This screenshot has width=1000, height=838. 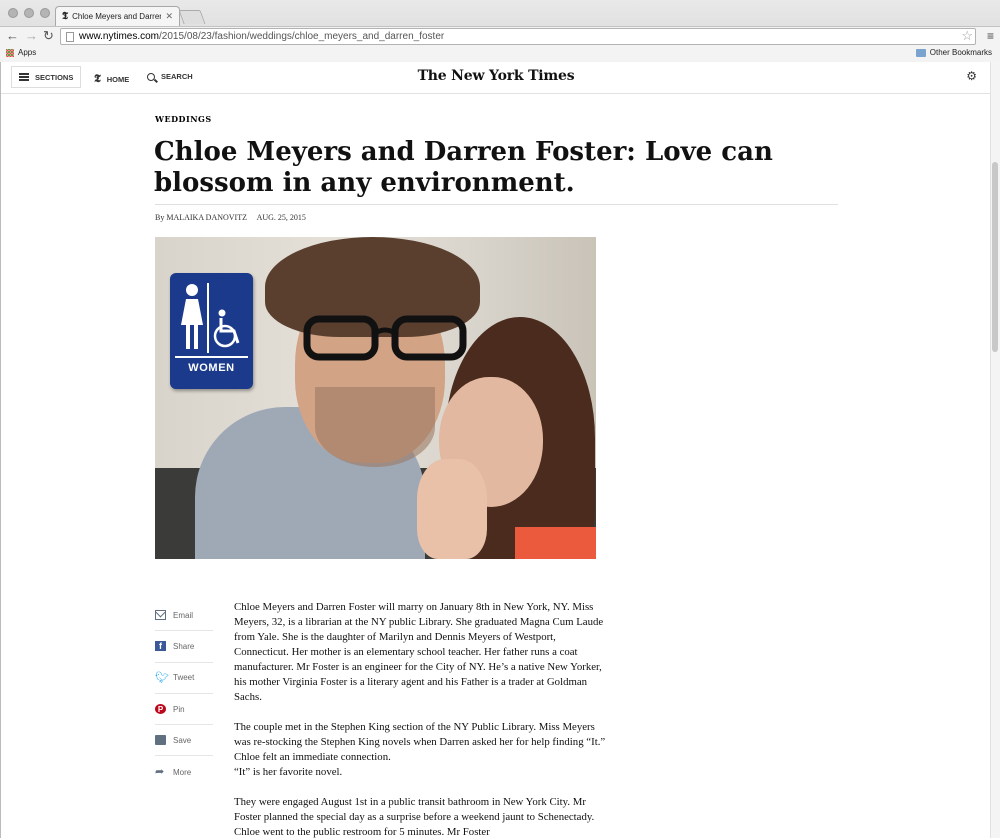 What do you see at coordinates (169, 16) in the screenshot?
I see `close-tab-icon: ✕` at bounding box center [169, 16].